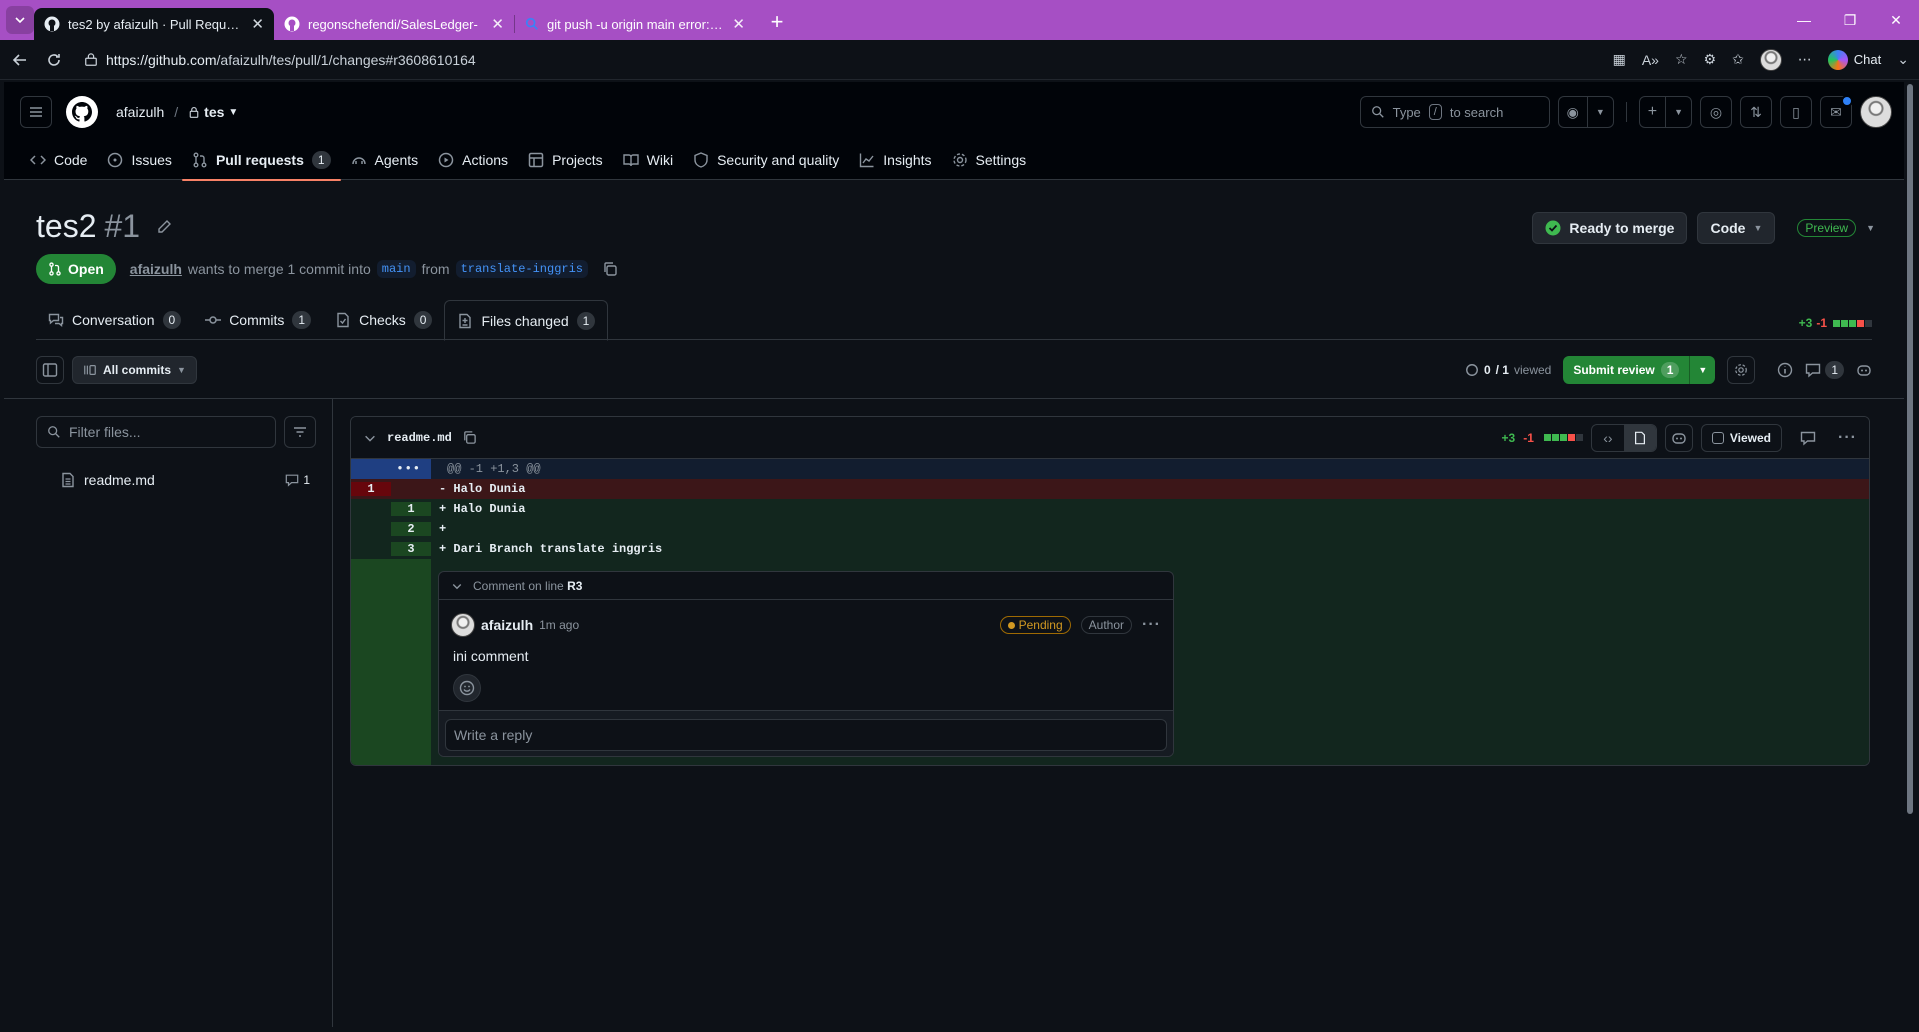 This screenshot has height=1032, width=1919. Describe the element at coordinates (806, 735) in the screenshot. I see `reply-input: Write a reply` at that location.